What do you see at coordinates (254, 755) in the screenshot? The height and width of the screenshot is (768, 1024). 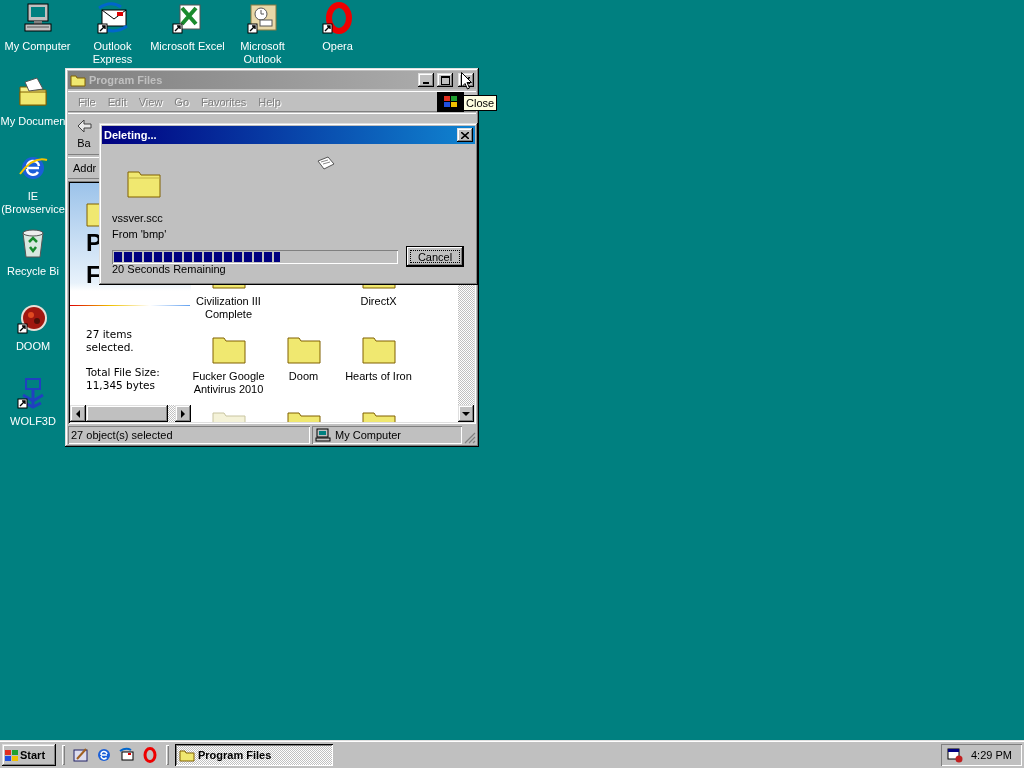 I see `task-button: Program Files` at bounding box center [254, 755].